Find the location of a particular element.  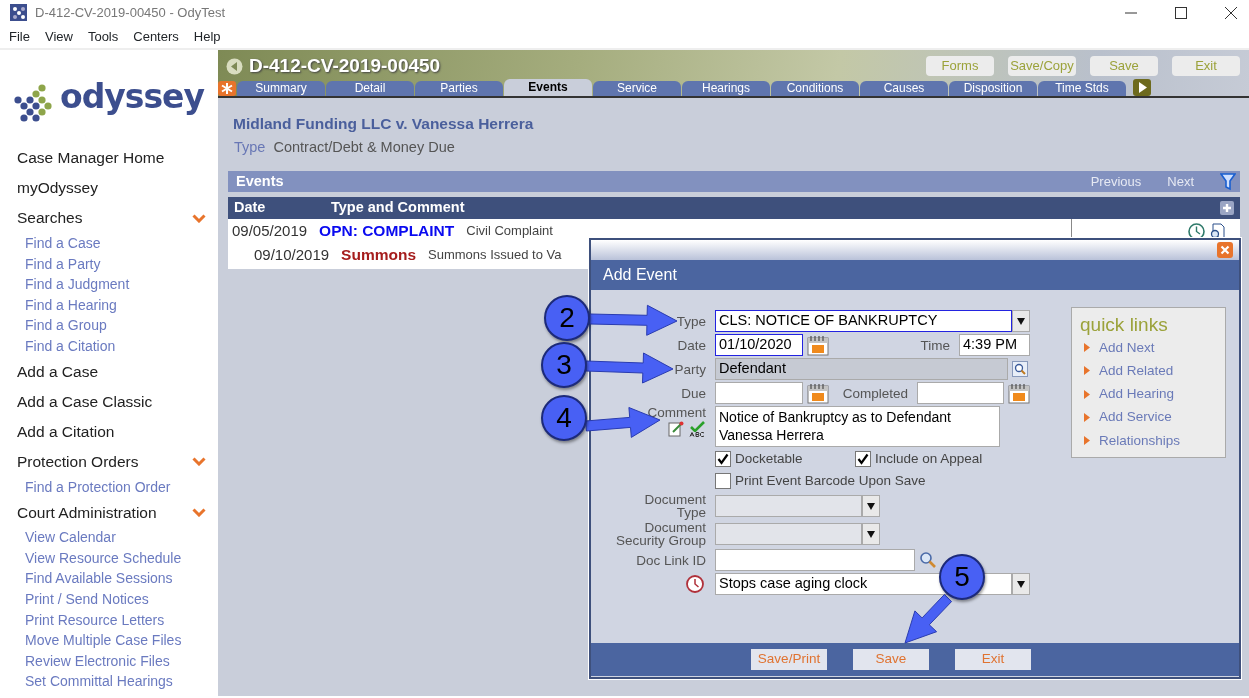

sidebar-link: myOdyssey is located at coordinates (57, 188).